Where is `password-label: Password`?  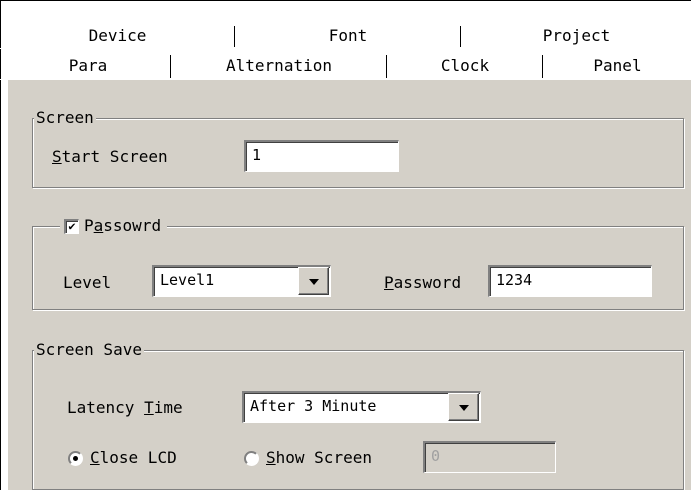 password-label: Password is located at coordinates (423, 282).